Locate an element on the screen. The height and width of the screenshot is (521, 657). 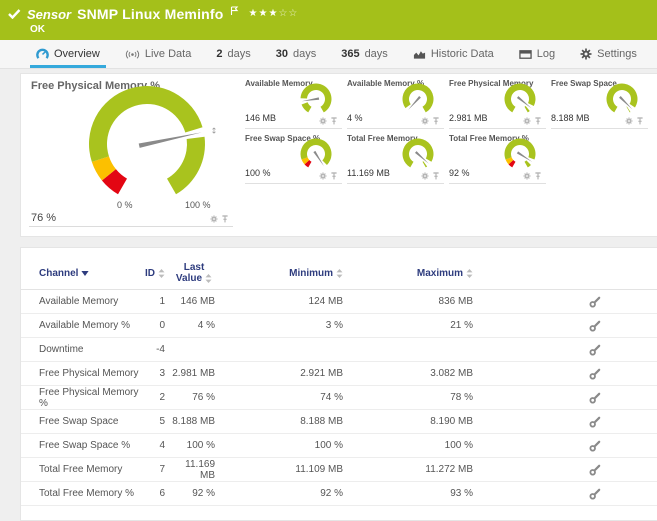
main-gauge-value: 76 % is located at coordinates (44, 218).